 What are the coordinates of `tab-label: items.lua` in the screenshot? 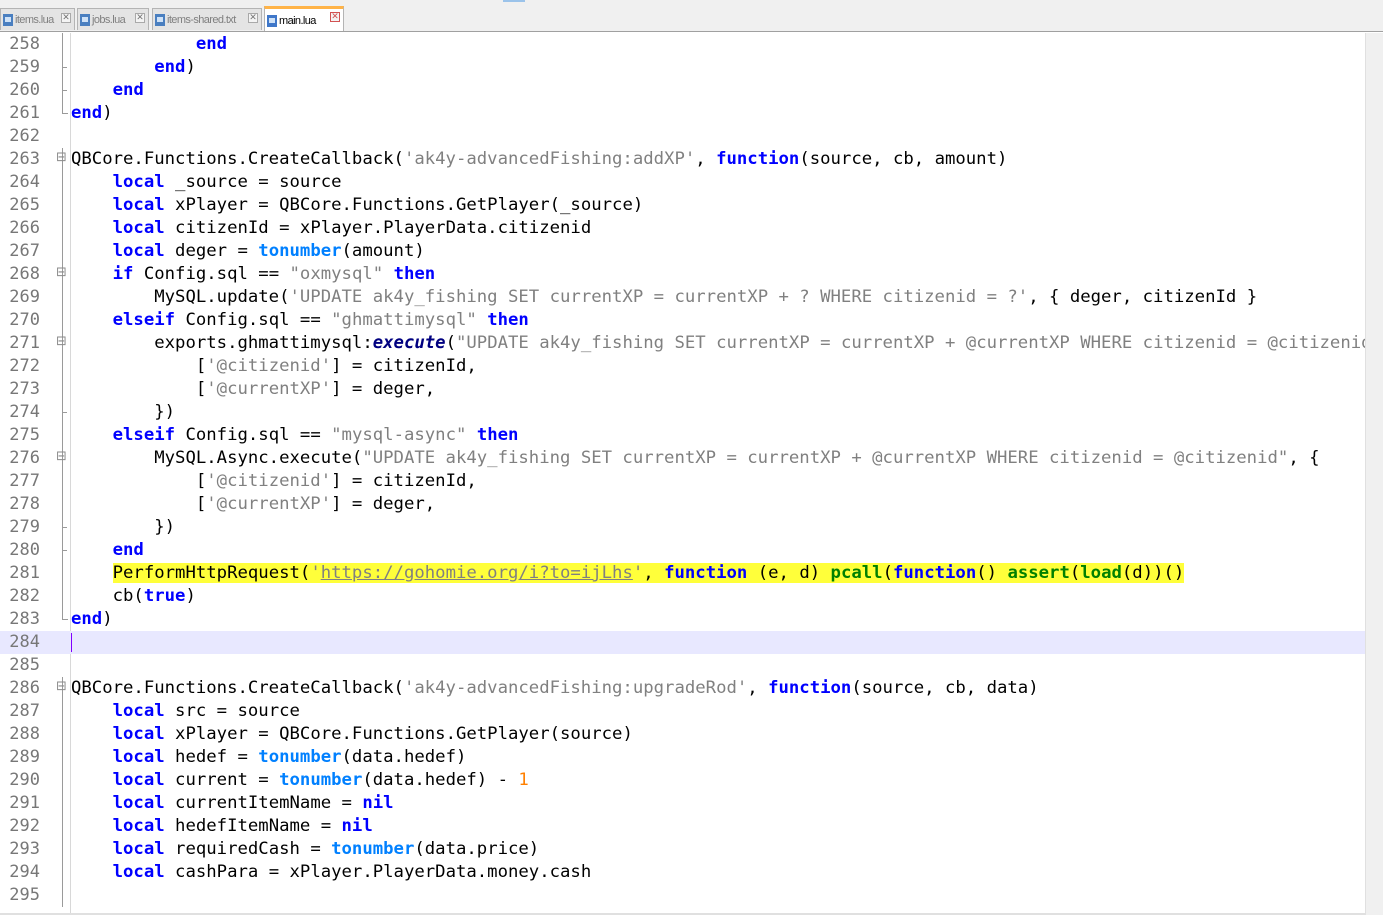 It's located at (34, 19).